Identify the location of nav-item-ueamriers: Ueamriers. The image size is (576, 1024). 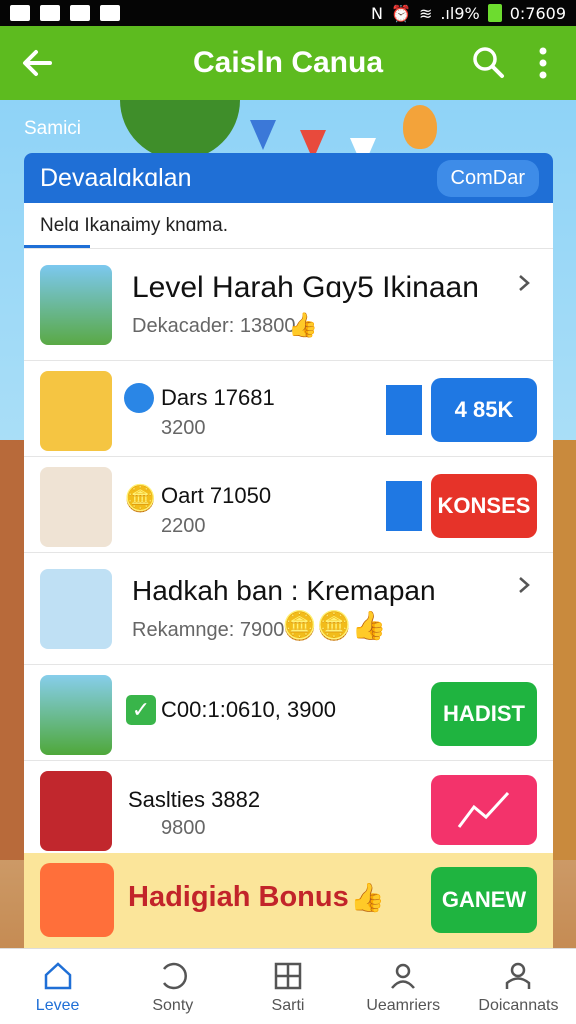
(403, 986).